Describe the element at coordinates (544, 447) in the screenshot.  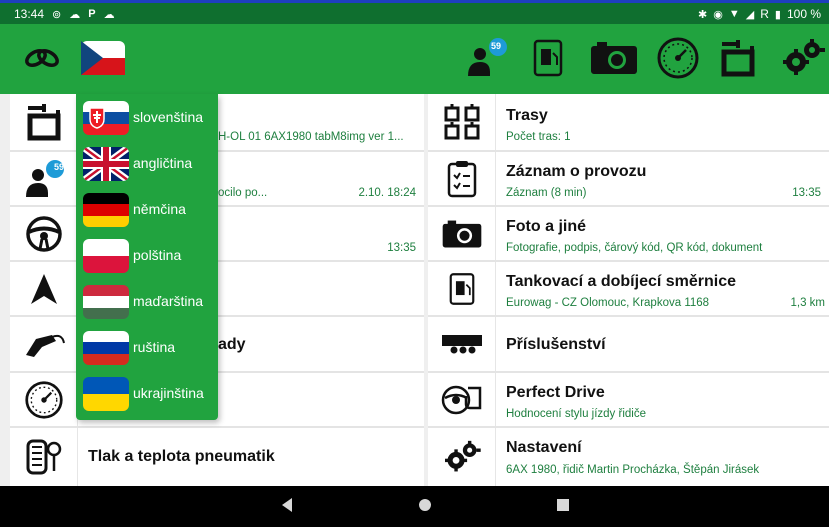
I see `row-title: Nastavení` at that location.